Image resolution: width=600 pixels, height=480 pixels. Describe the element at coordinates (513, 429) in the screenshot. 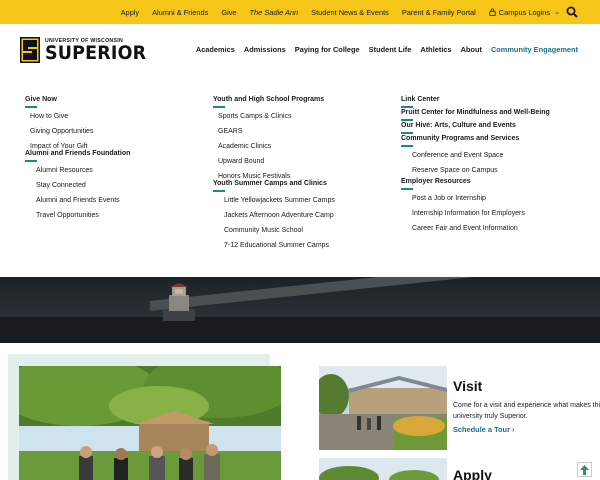

I see `chevron-right-icon: ›` at that location.